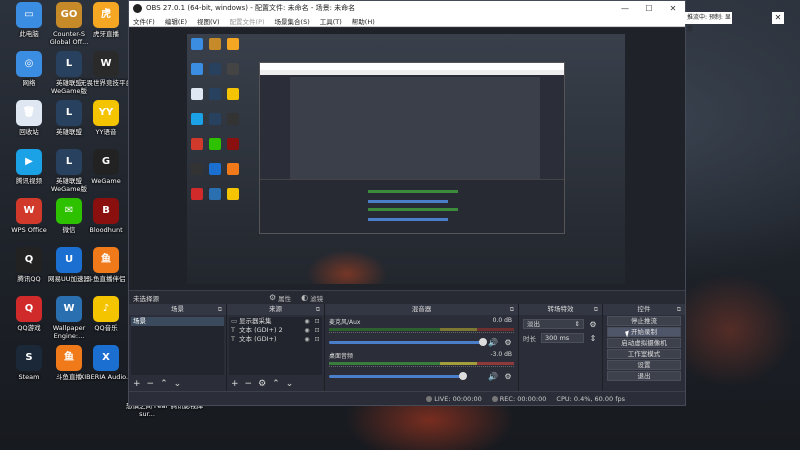 The height and width of the screenshot is (450, 800). I want to click on desktop-icon-label: 无畏世界竞技平台, so click(106, 83).